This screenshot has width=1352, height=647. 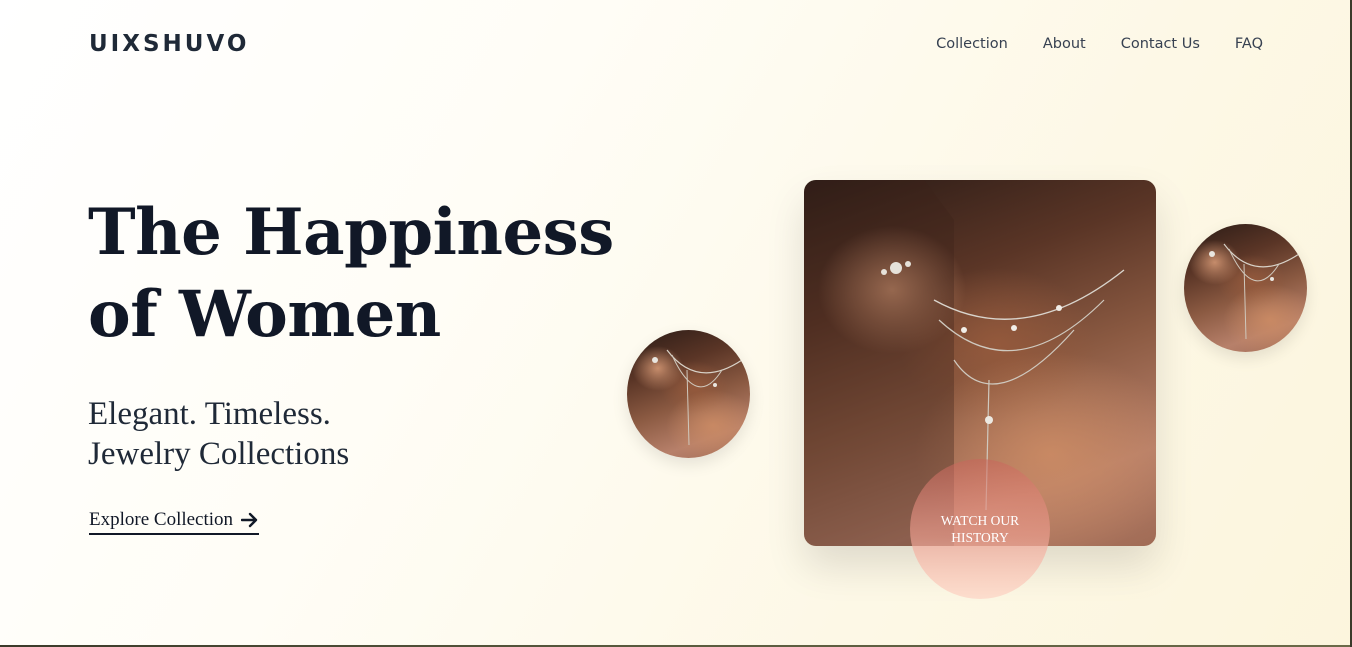 What do you see at coordinates (1099, 44) in the screenshot?
I see `main-nav: Collection About Contact Us FAQ` at bounding box center [1099, 44].